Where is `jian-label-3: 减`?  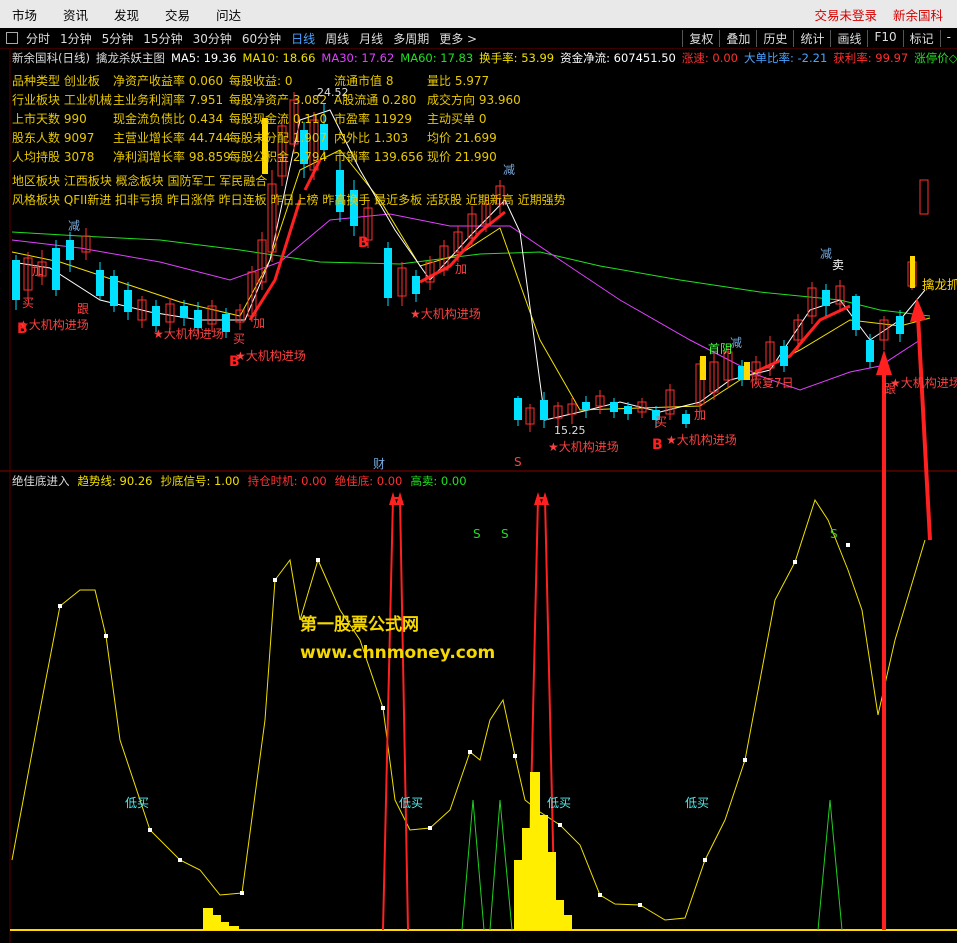 jian-label-3: 减 is located at coordinates (826, 254).